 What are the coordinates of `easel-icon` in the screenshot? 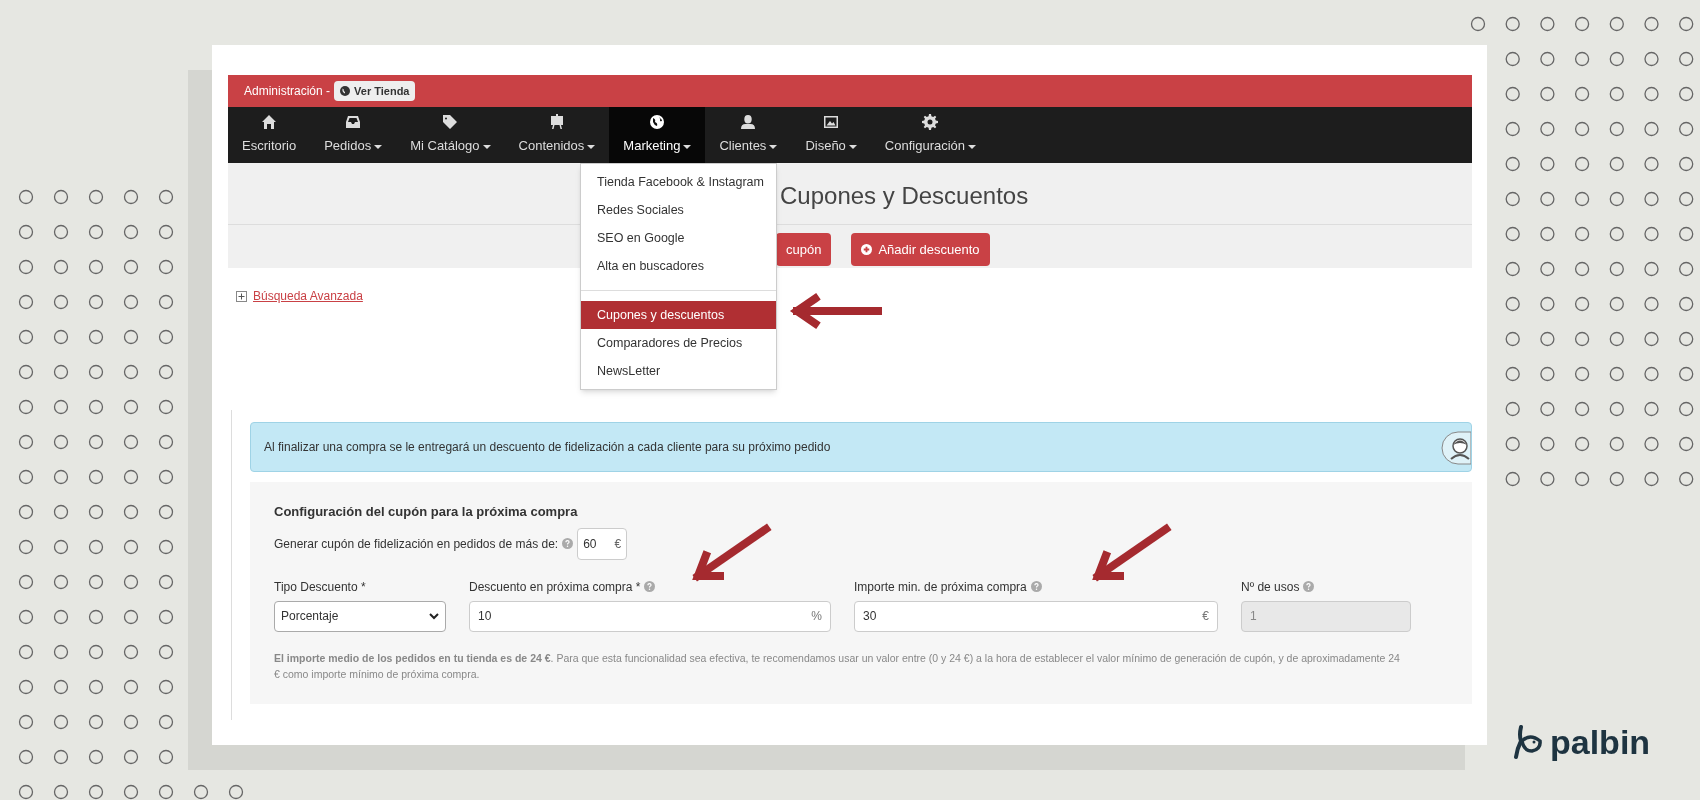 It's located at (556, 122).